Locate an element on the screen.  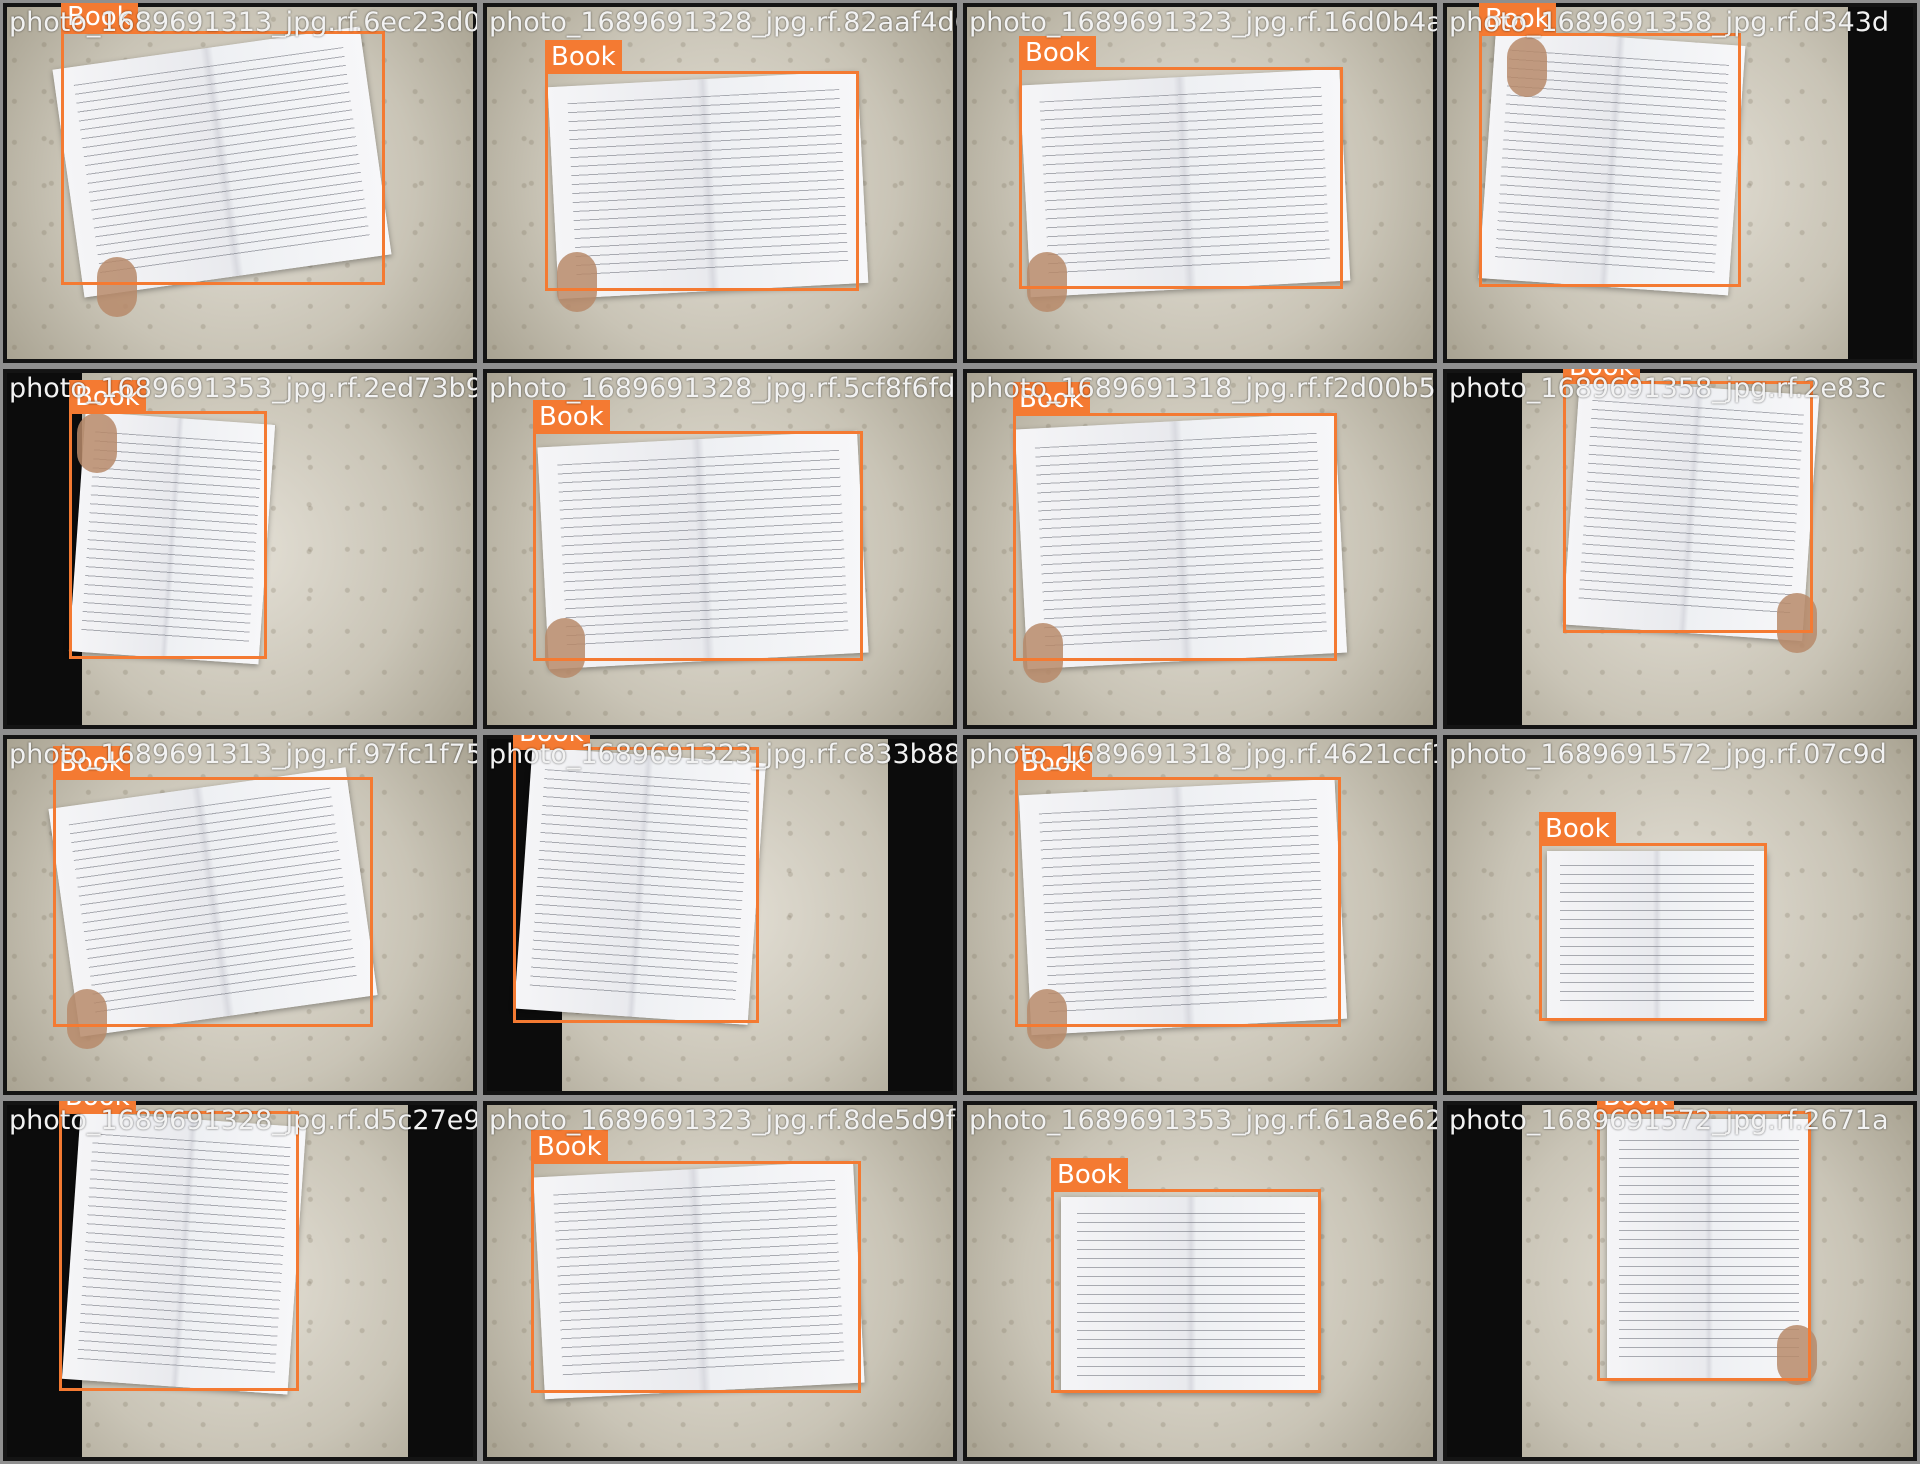
result-tile: Book photo_1689691572_jpg.rf.2671a is located at coordinates (1680, 1281).